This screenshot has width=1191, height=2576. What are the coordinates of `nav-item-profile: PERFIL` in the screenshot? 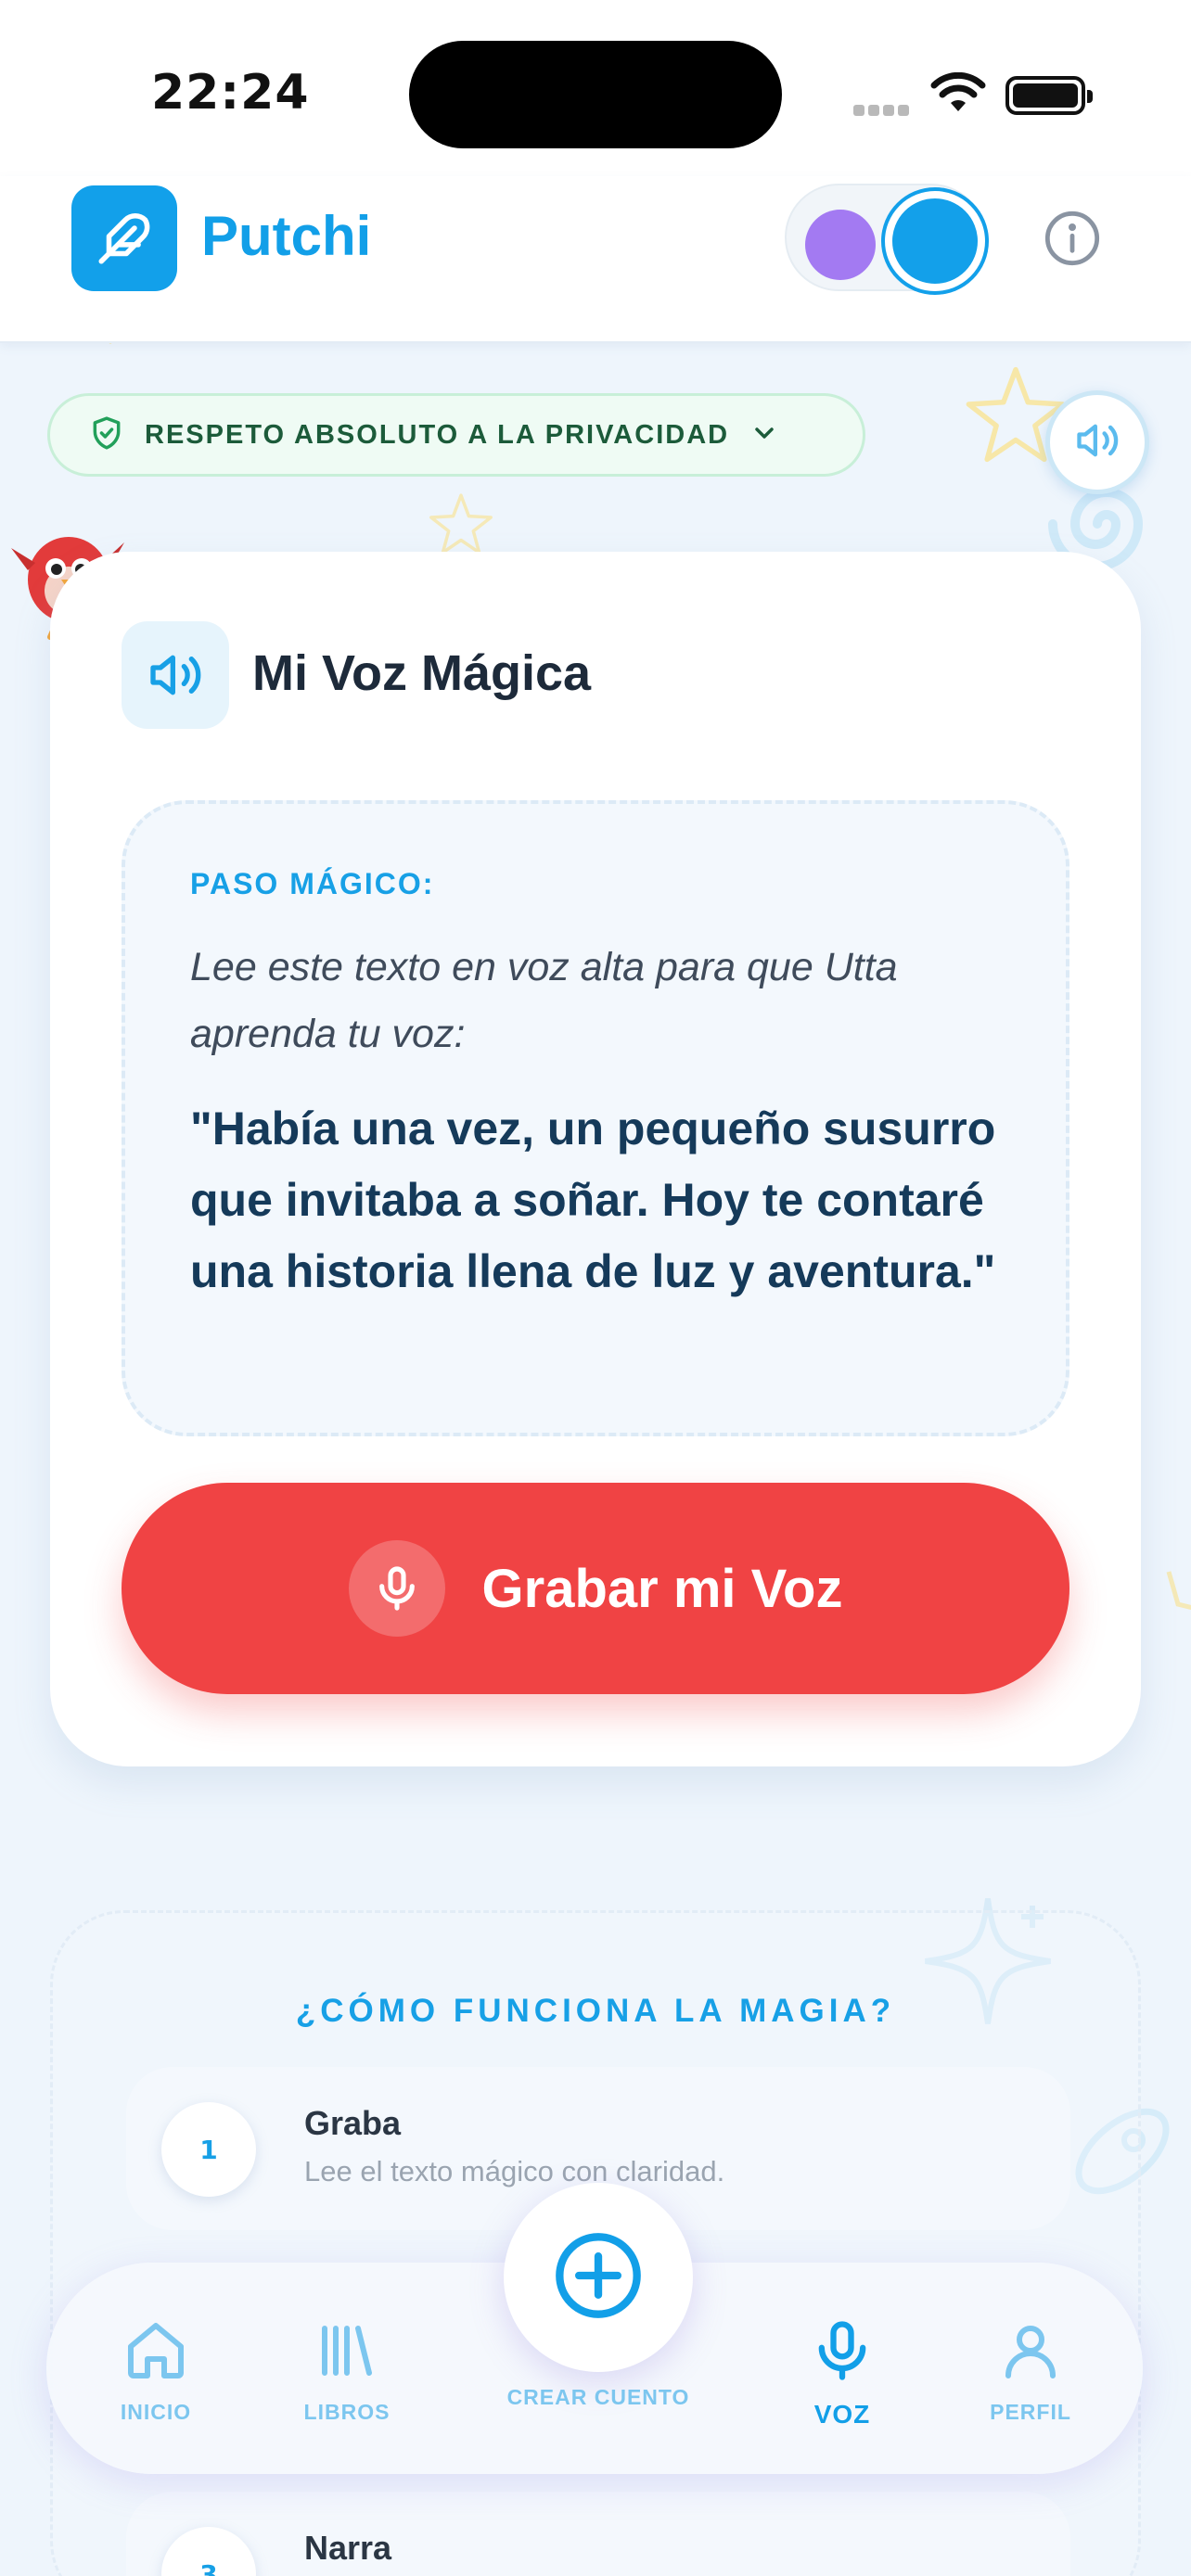 It's located at (1030, 2369).